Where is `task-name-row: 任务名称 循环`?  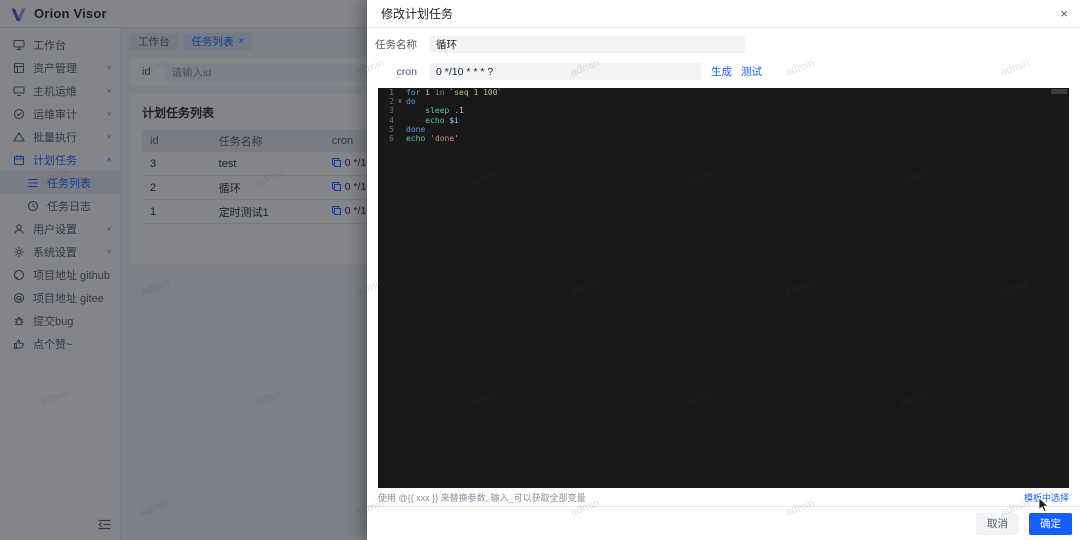
task-name-row: 任务名称 循环 is located at coordinates (560, 44).